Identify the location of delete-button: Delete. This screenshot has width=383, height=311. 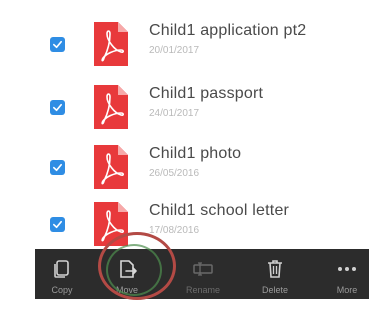
(275, 274).